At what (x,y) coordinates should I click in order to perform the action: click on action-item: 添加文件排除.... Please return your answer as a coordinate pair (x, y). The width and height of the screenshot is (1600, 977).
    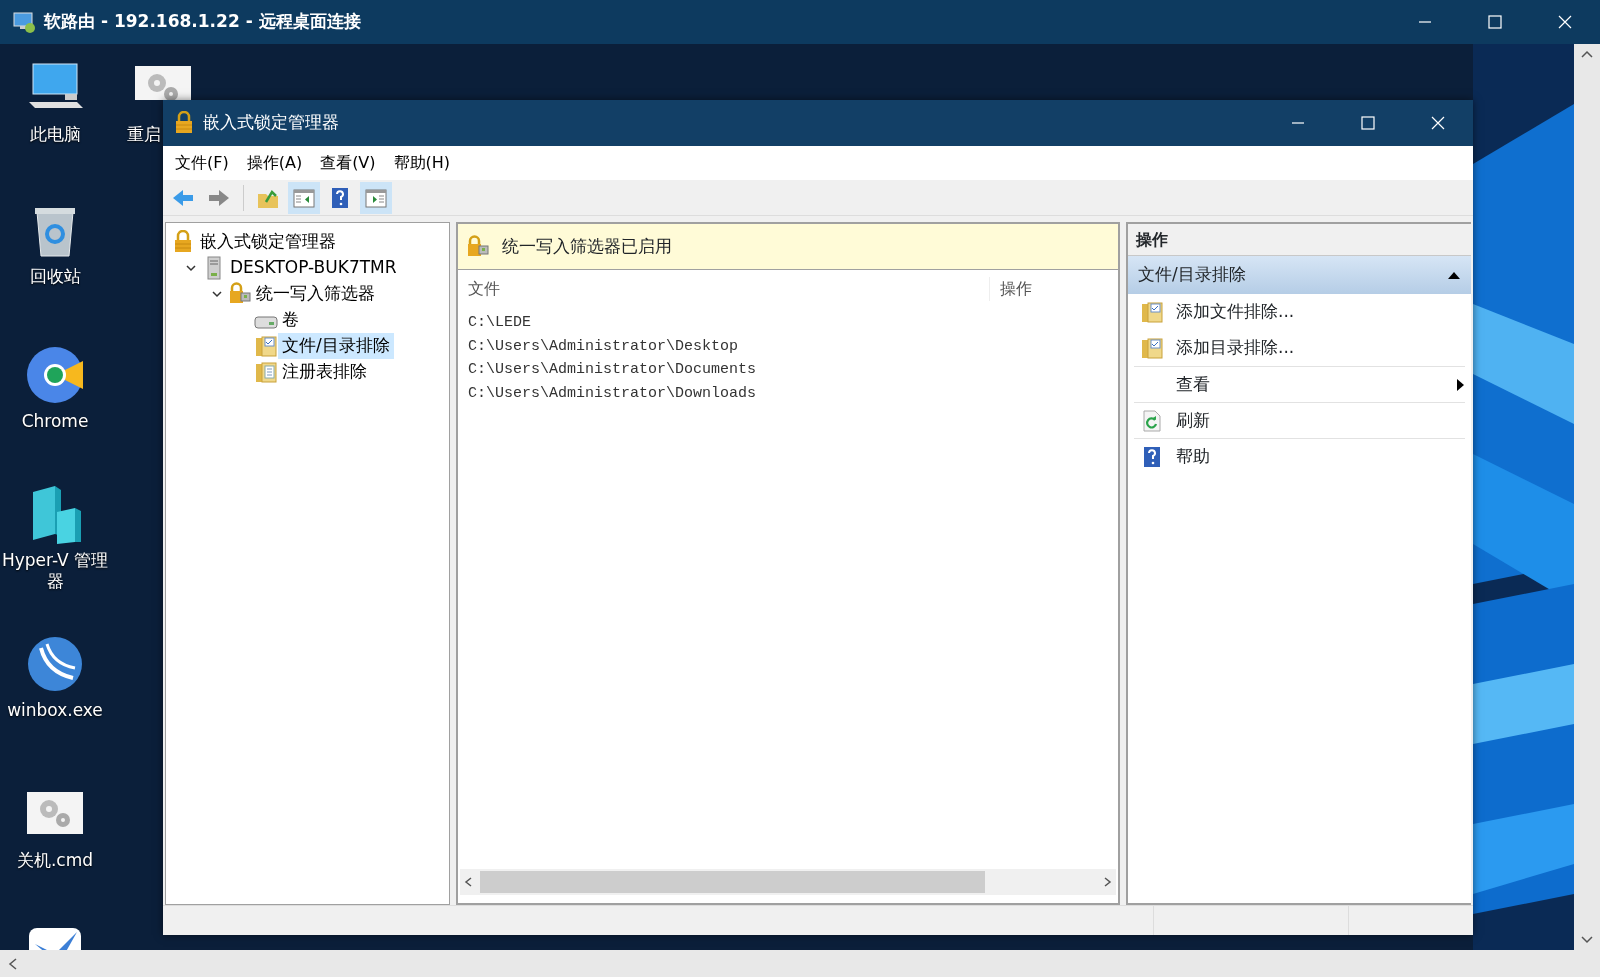
    Looking at the image, I should click on (1299, 312).